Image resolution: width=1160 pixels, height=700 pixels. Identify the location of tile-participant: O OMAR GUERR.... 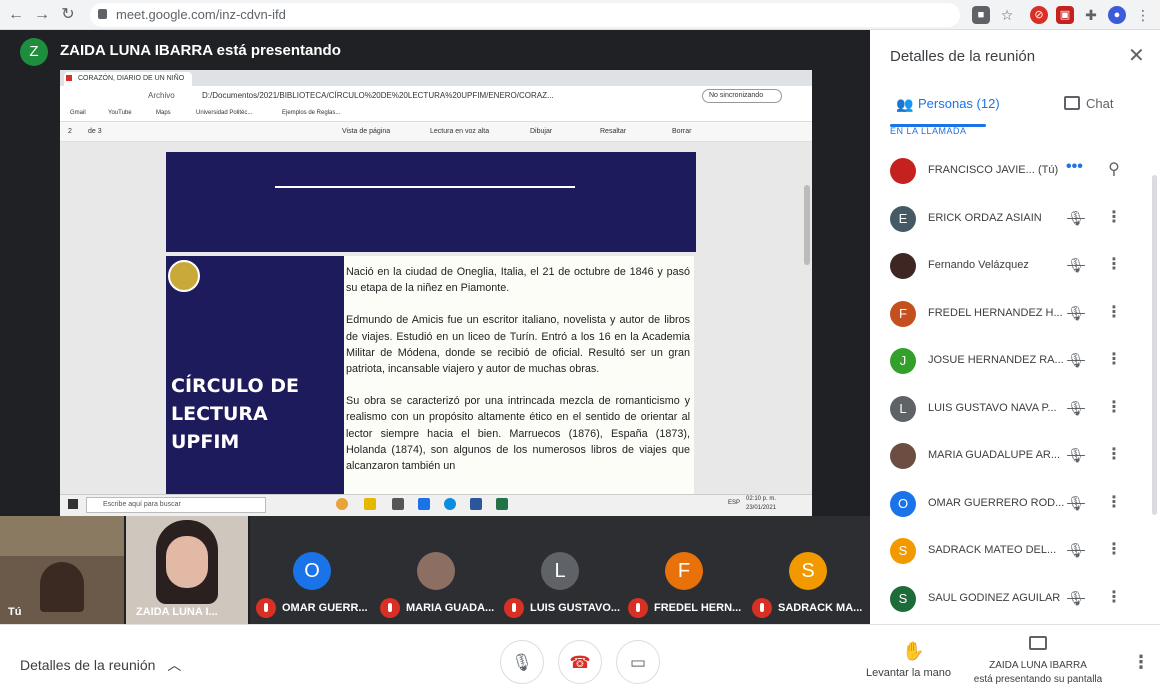
(312, 570).